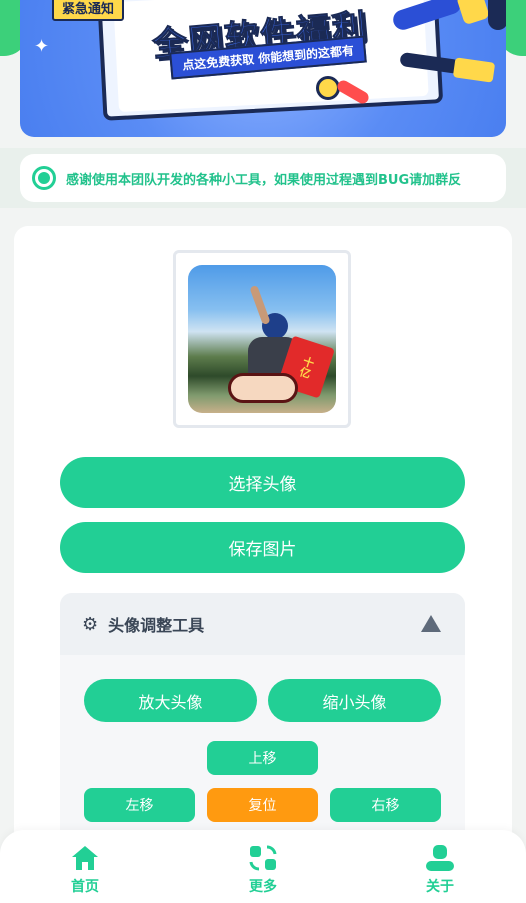 The height and width of the screenshot is (903, 526). What do you see at coordinates (440, 858) in the screenshot?
I see `user-icon` at bounding box center [440, 858].